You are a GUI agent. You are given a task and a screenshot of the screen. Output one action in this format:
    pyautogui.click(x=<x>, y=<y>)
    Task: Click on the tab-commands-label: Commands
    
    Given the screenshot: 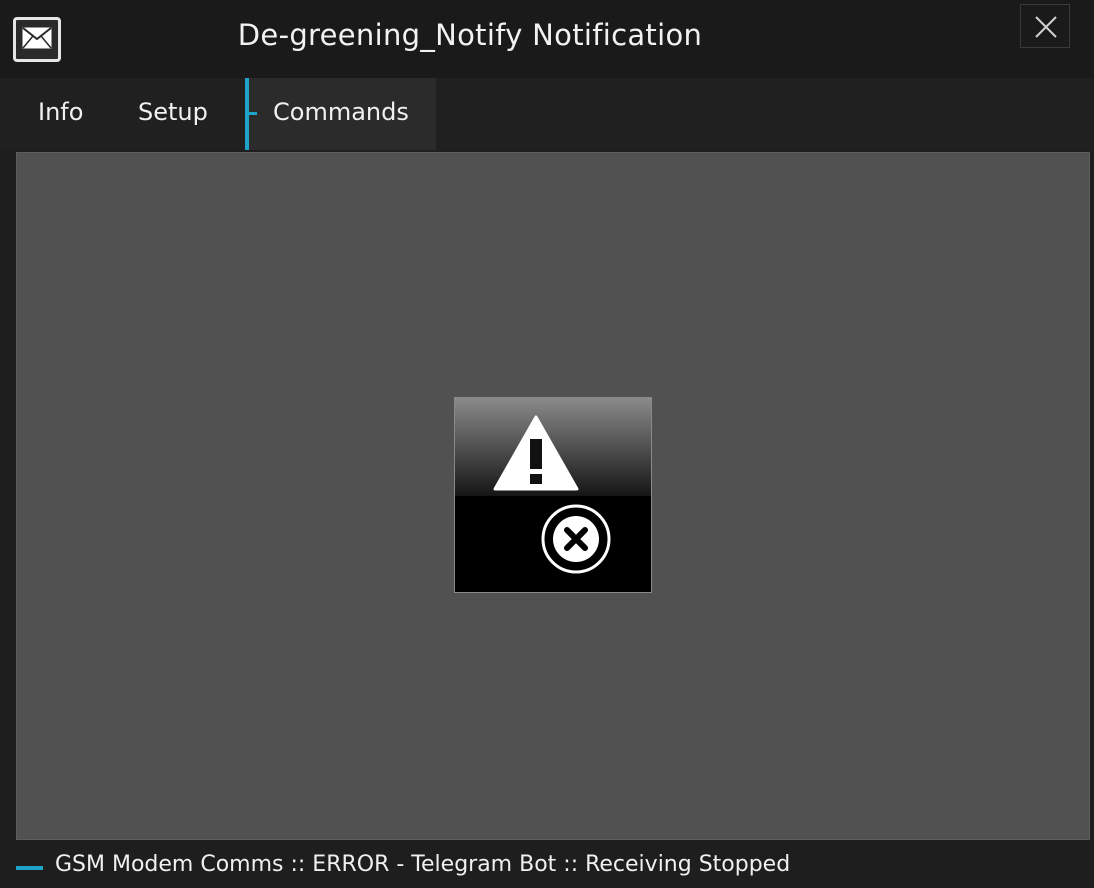 What is the action you would take?
    pyautogui.click(x=341, y=112)
    